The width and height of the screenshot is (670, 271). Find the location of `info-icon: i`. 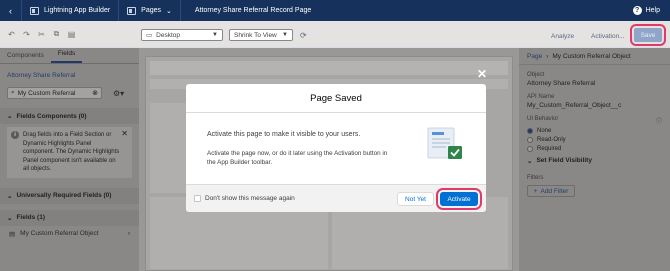

info-icon: i is located at coordinates (15, 135).